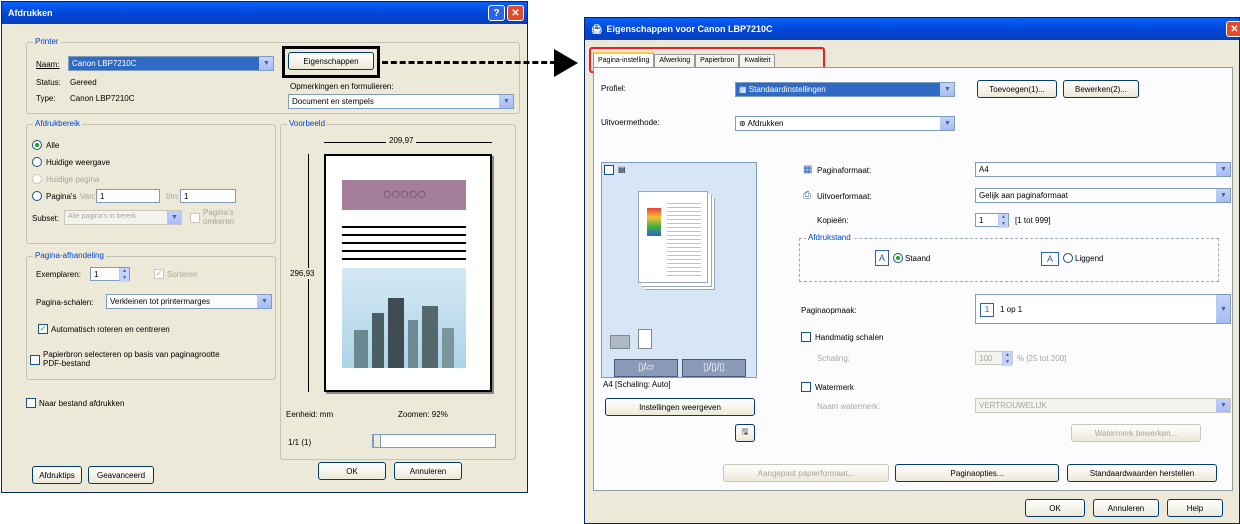 The height and width of the screenshot is (524, 1240). Describe the element at coordinates (37, 145) in the screenshot. I see `range-all-radio` at that location.